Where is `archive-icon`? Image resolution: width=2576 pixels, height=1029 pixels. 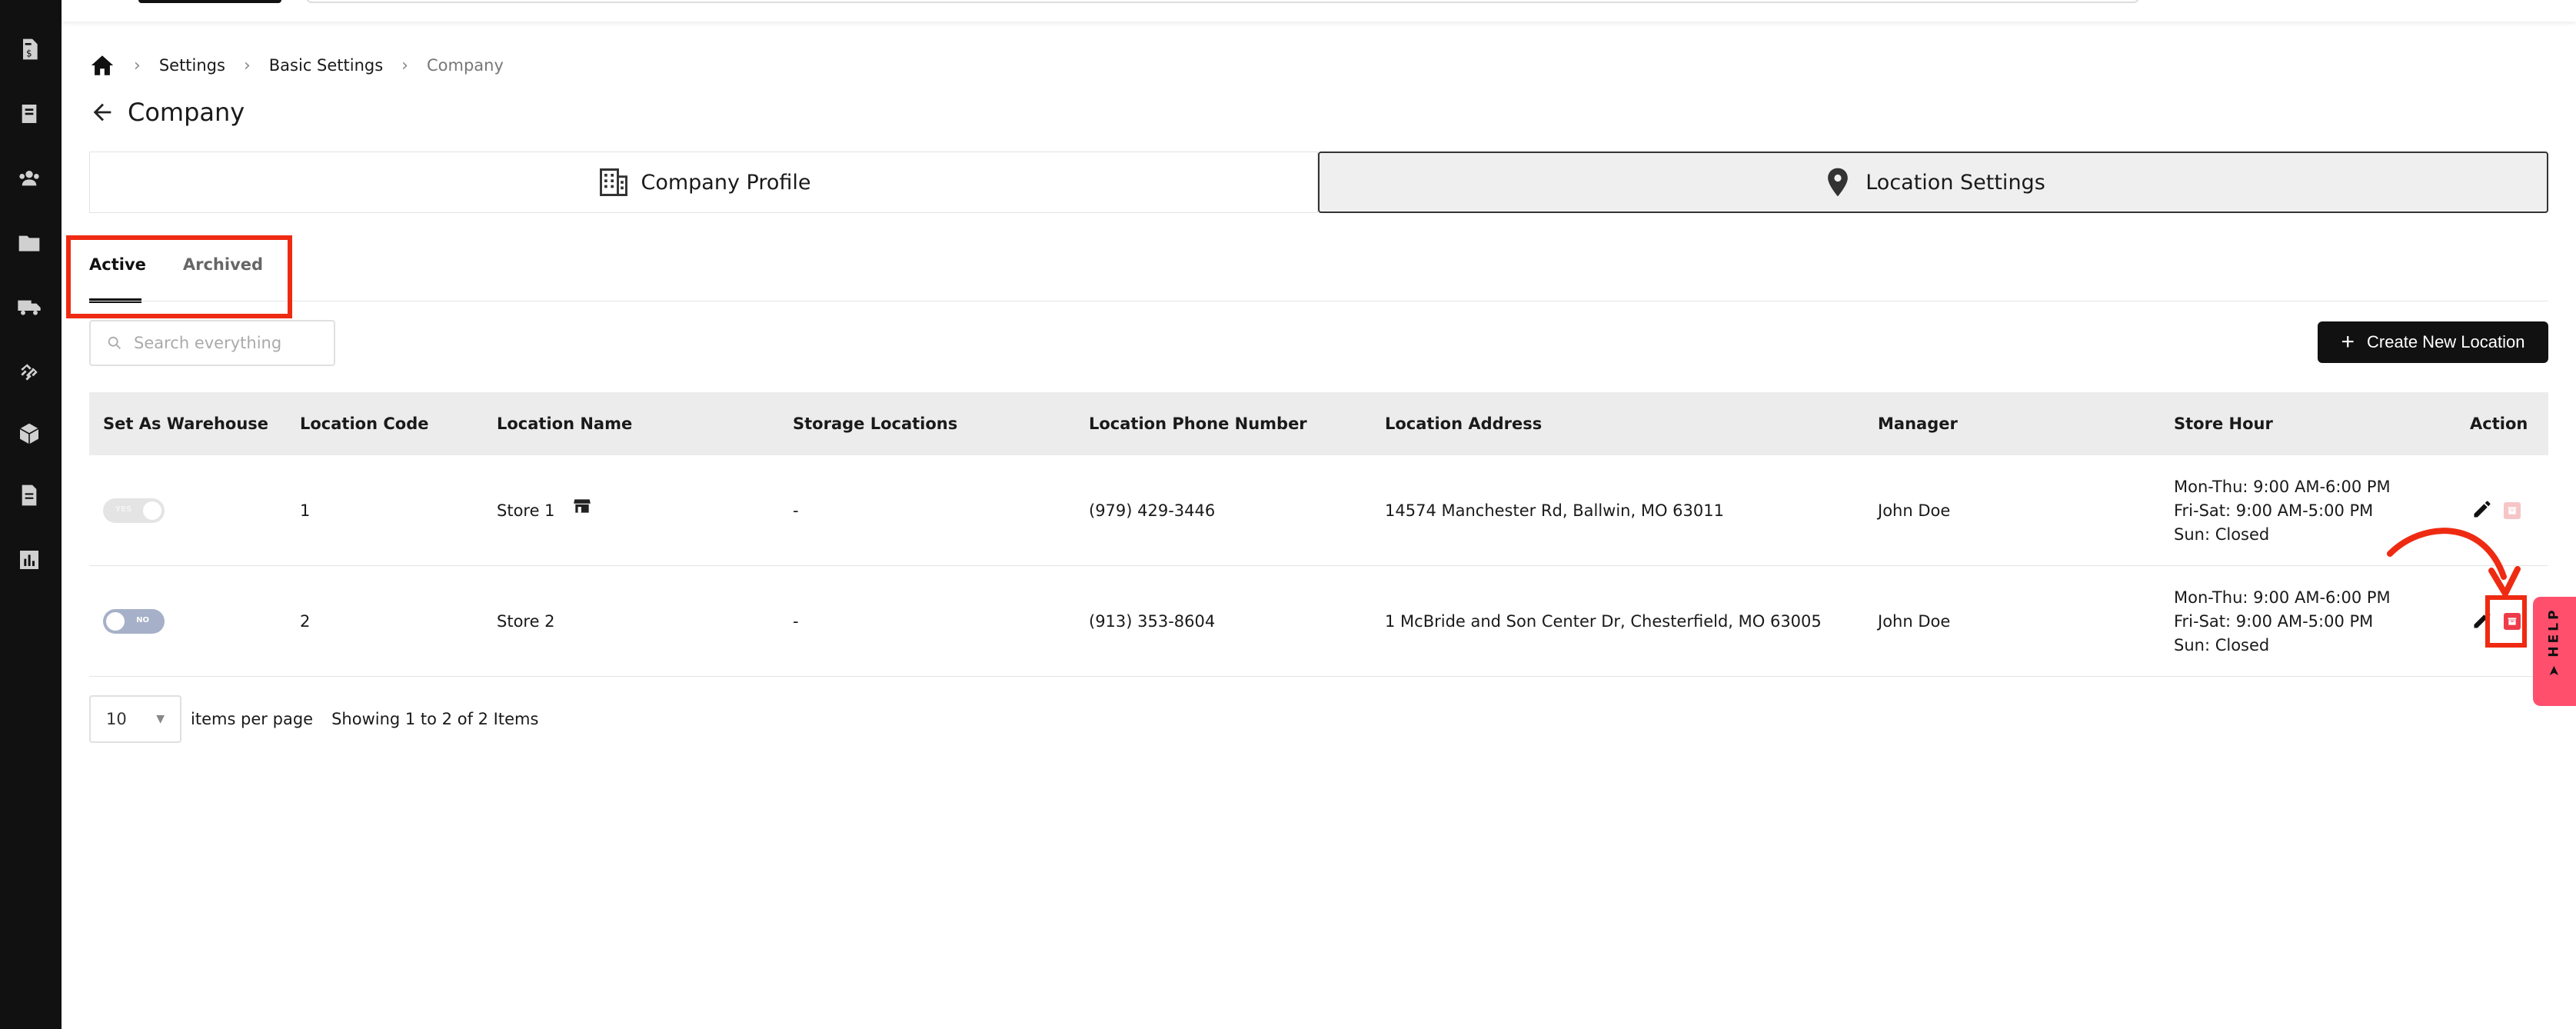
archive-icon is located at coordinates (2512, 510).